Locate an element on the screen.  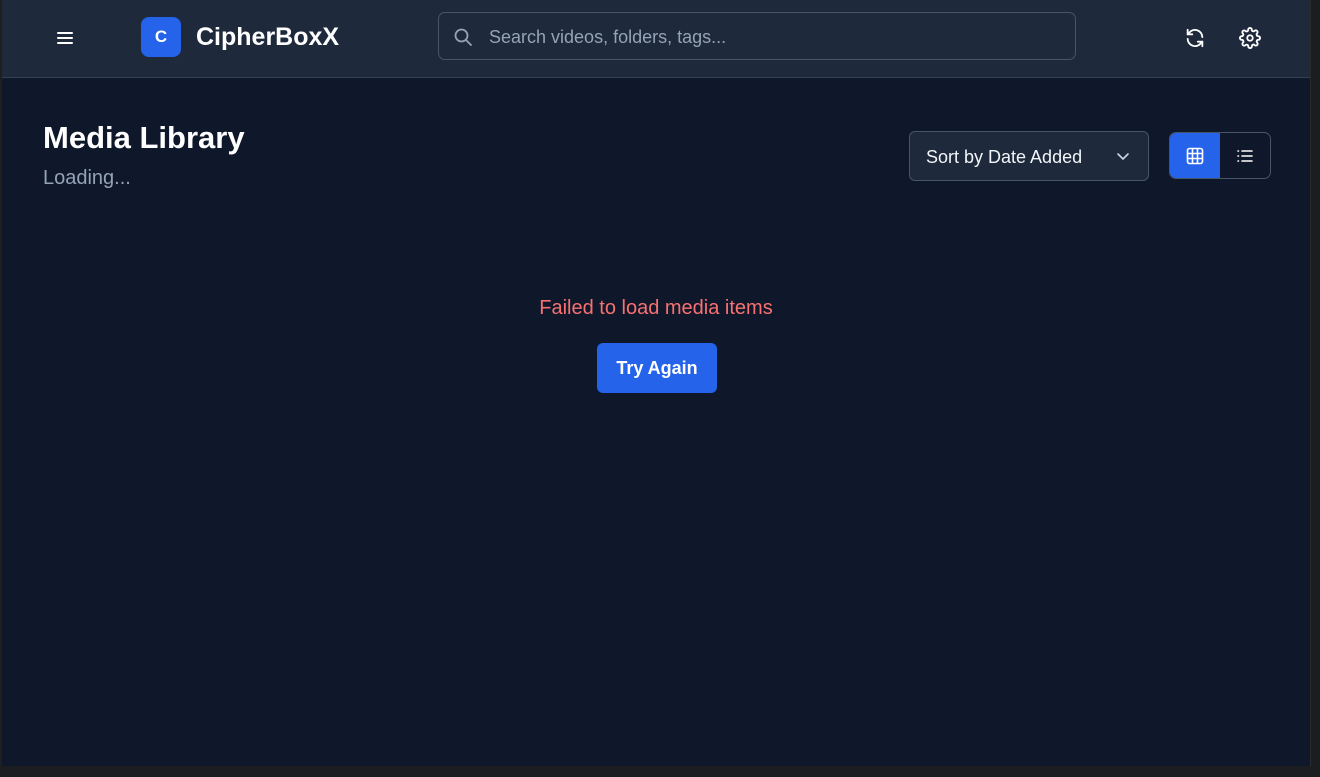
search-bar is located at coordinates (757, 36).